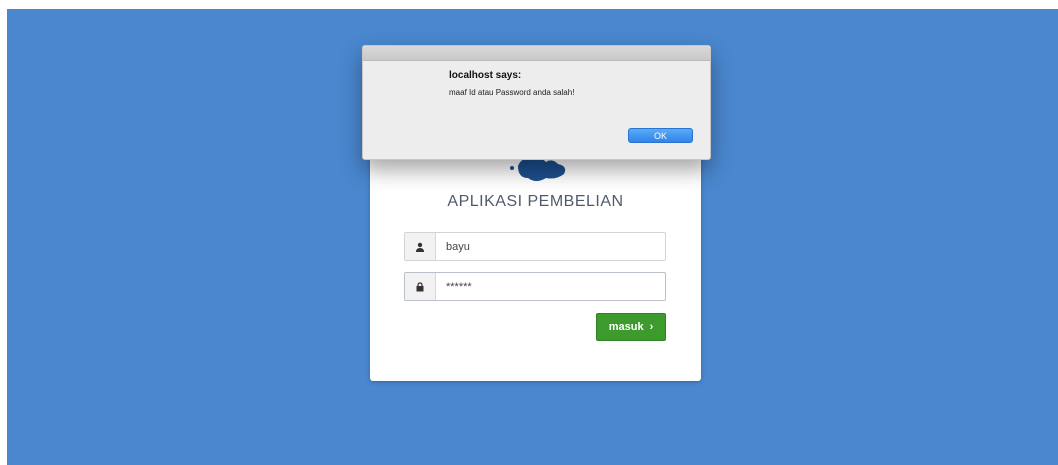 The height and width of the screenshot is (465, 1058). I want to click on masuk-button-label: masuk, so click(626, 327).